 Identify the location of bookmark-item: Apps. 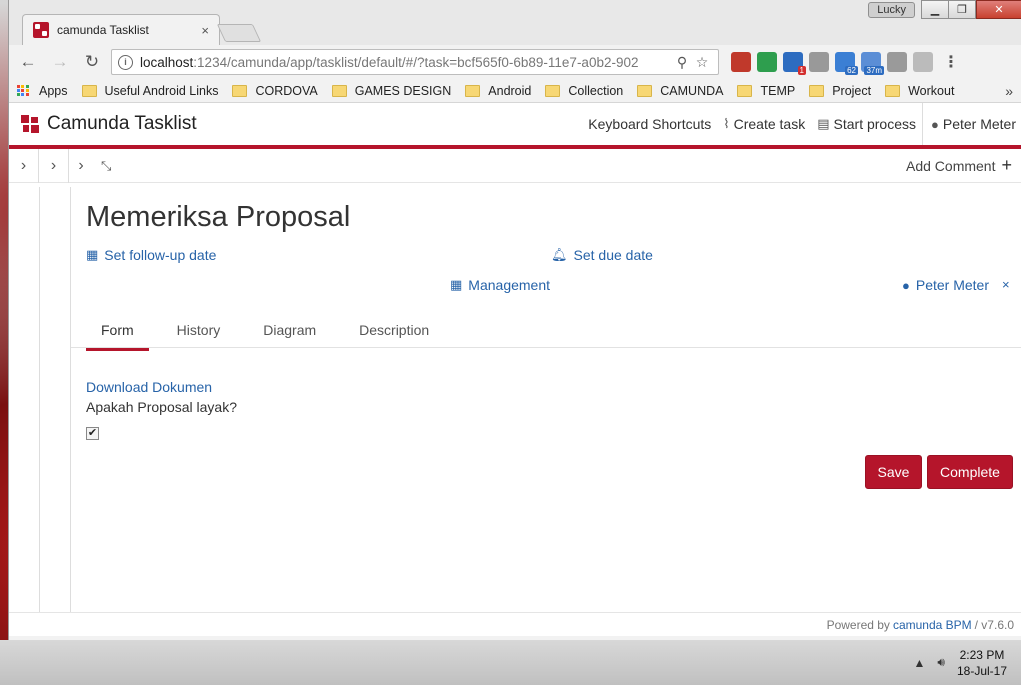
(42, 91).